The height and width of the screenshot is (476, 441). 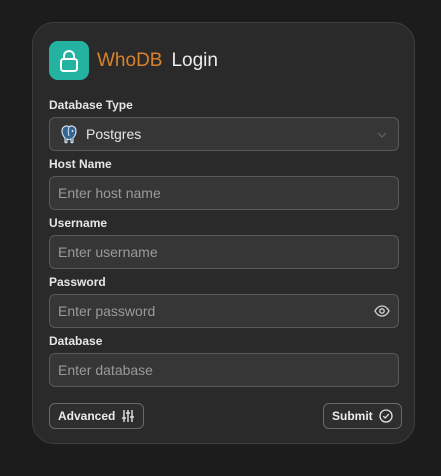 I want to click on username-input, so click(x=224, y=252).